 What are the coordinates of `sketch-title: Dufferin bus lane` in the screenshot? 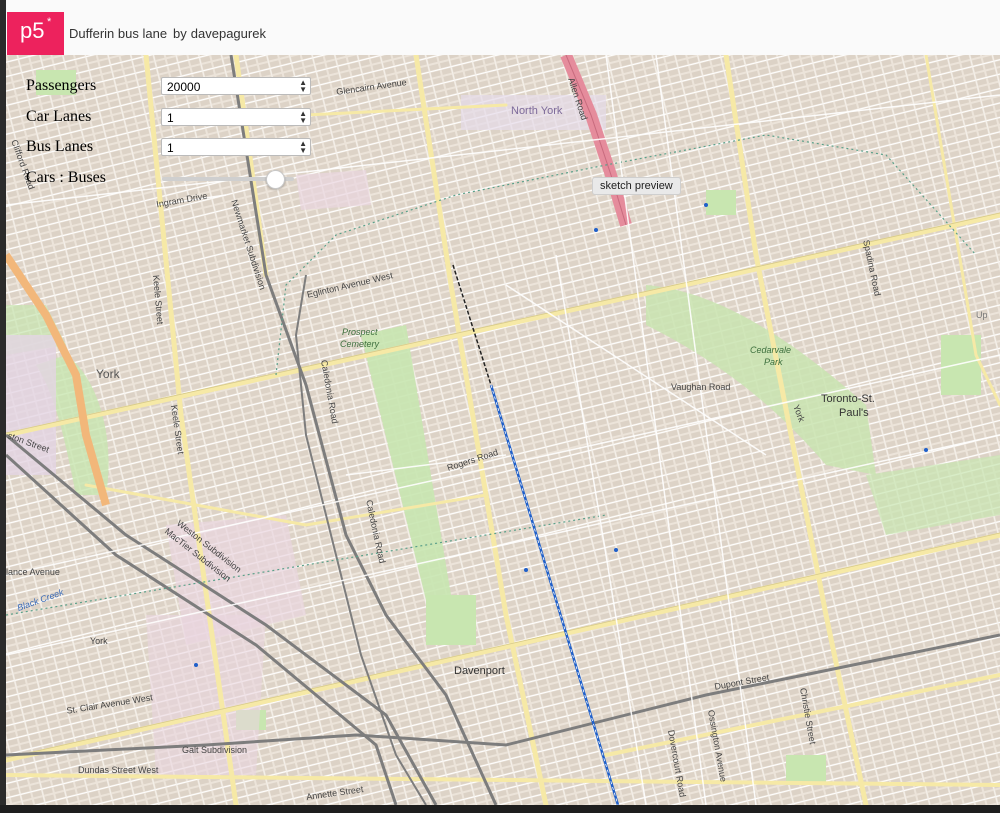 It's located at (118, 33).